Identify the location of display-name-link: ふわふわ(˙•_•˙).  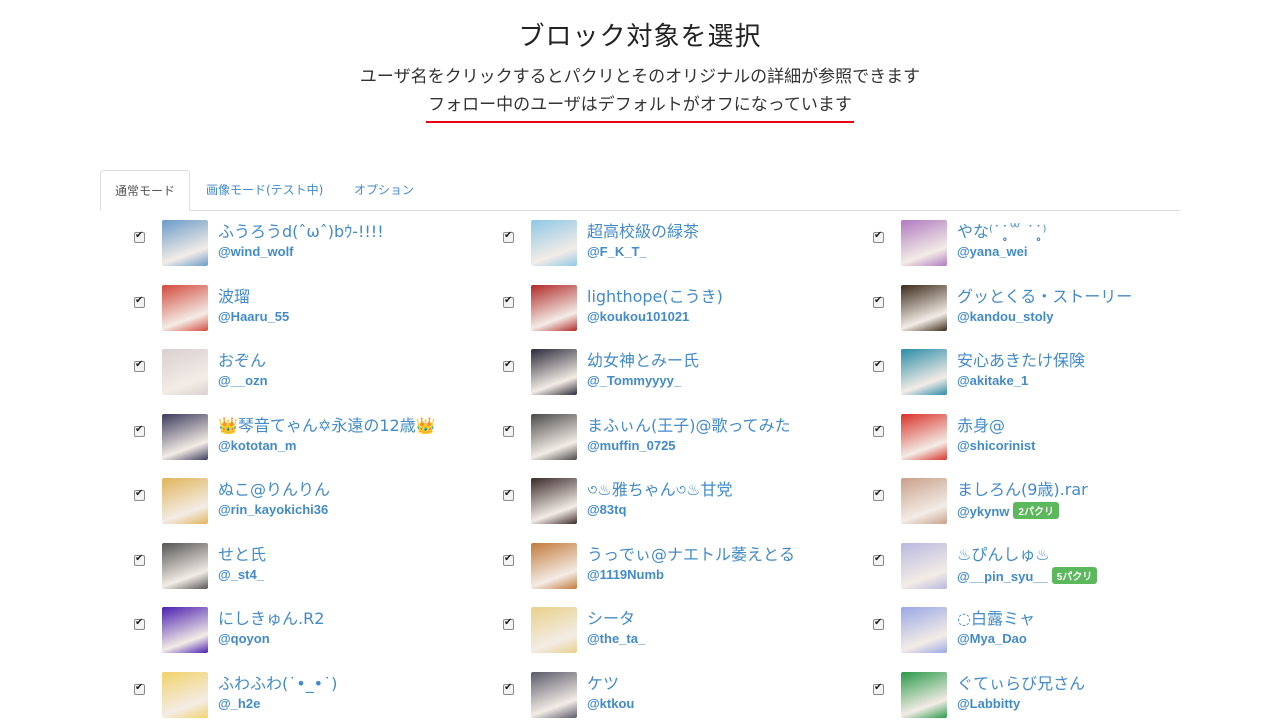
(277, 682).